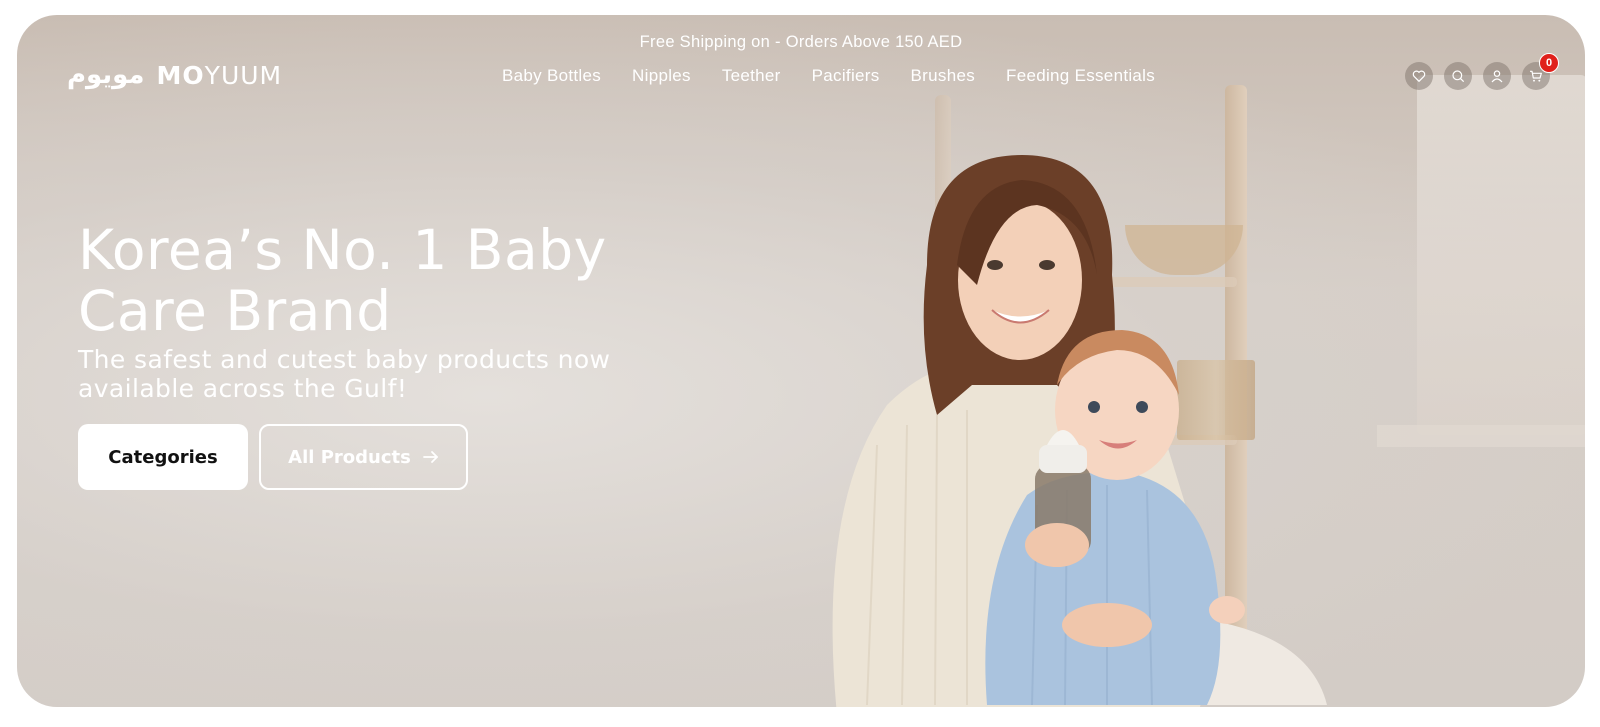 The height and width of the screenshot is (727, 1600). I want to click on background-window-sill, so click(1481, 436).